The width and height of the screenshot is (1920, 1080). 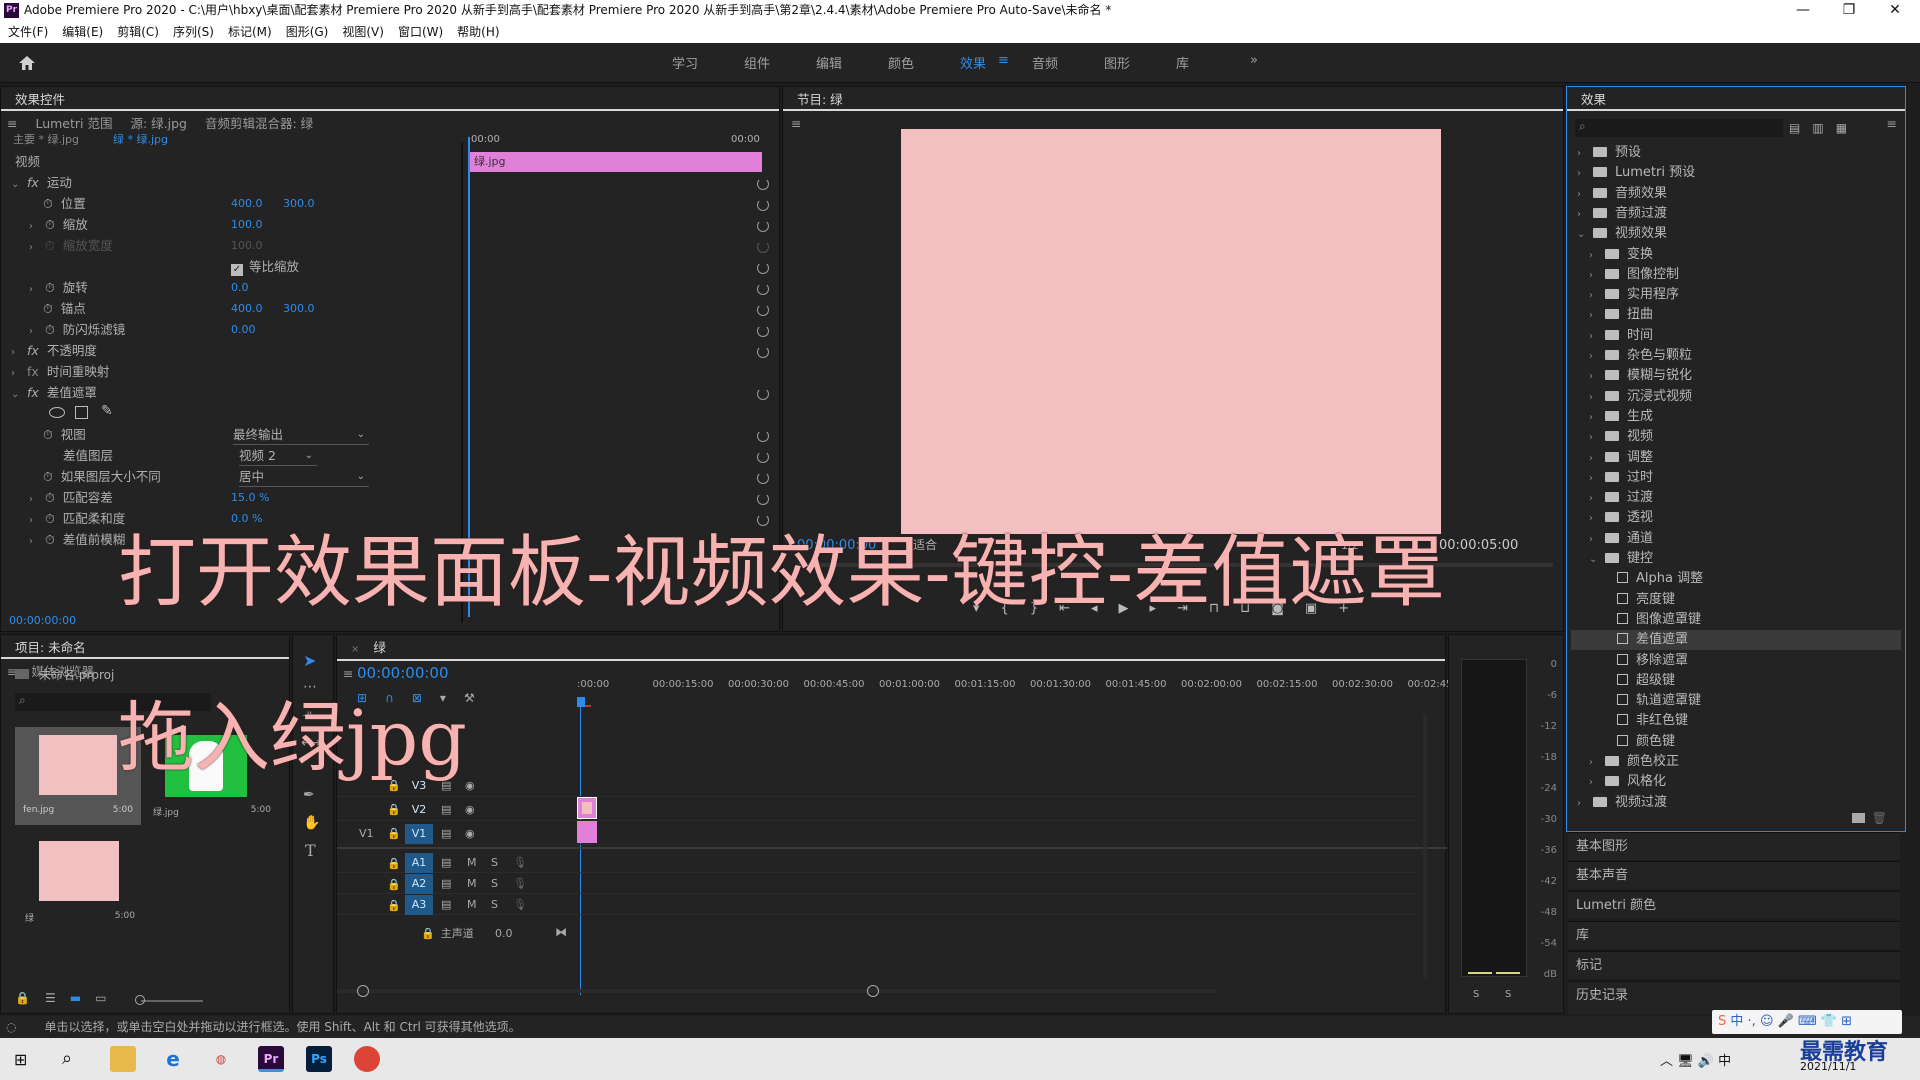 What do you see at coordinates (20, 1059) in the screenshot?
I see `start-icon: ⊞` at bounding box center [20, 1059].